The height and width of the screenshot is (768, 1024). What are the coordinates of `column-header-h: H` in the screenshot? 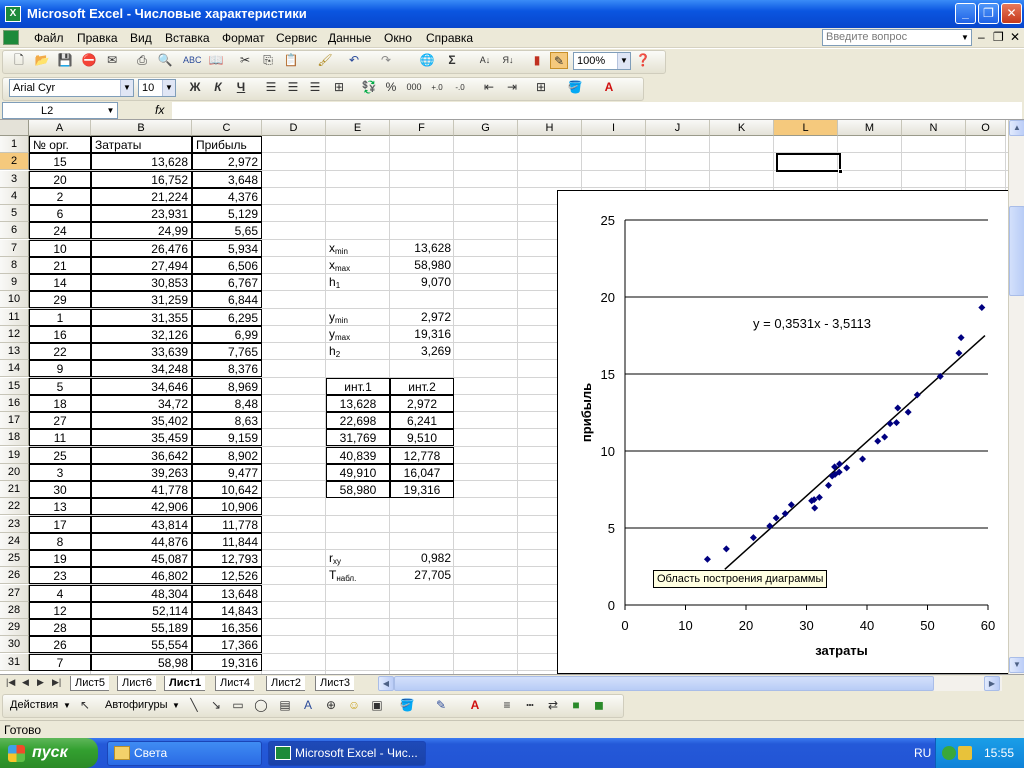 It's located at (550, 128).